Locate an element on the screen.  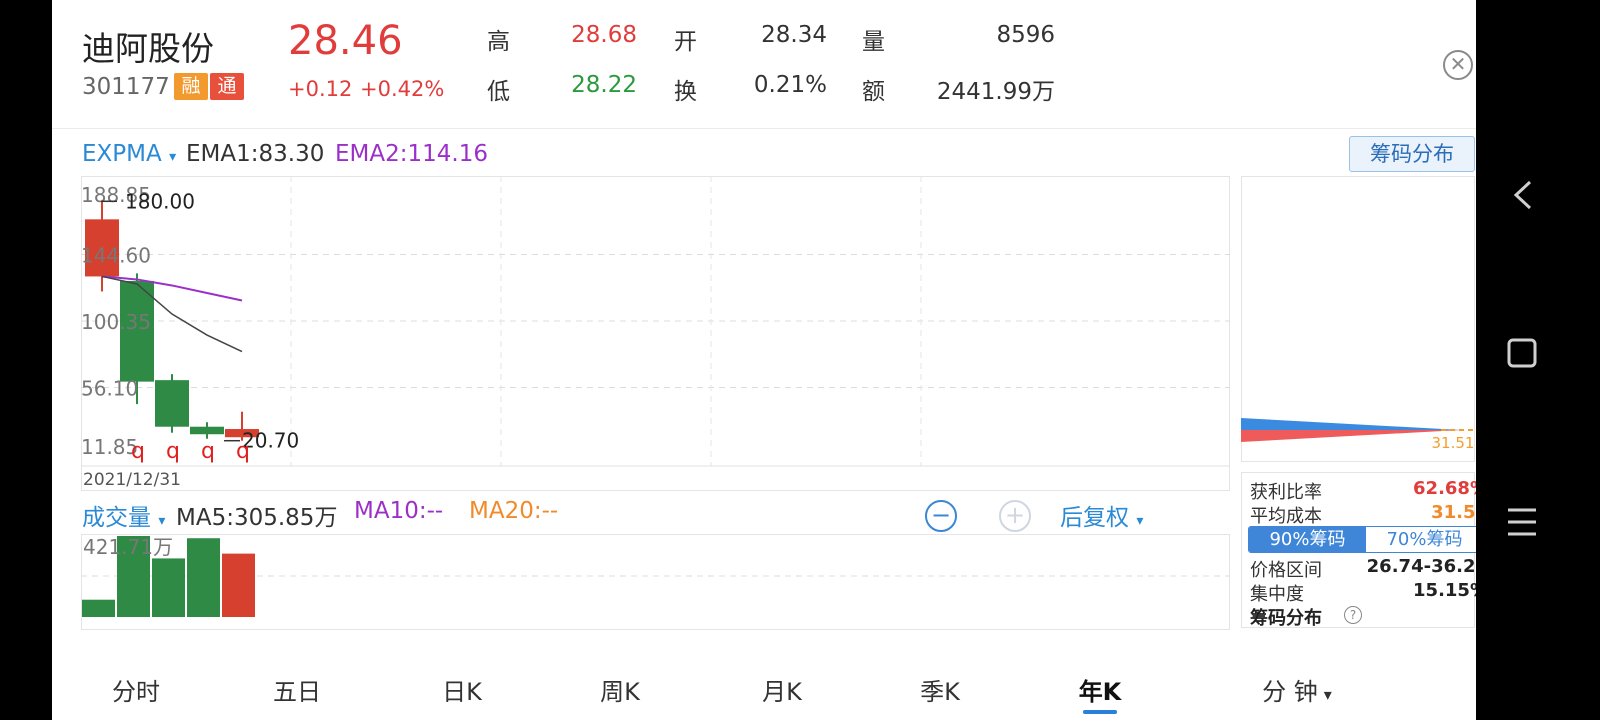
tab-period: 分 钟 ▾ is located at coordinates (1297, 689).